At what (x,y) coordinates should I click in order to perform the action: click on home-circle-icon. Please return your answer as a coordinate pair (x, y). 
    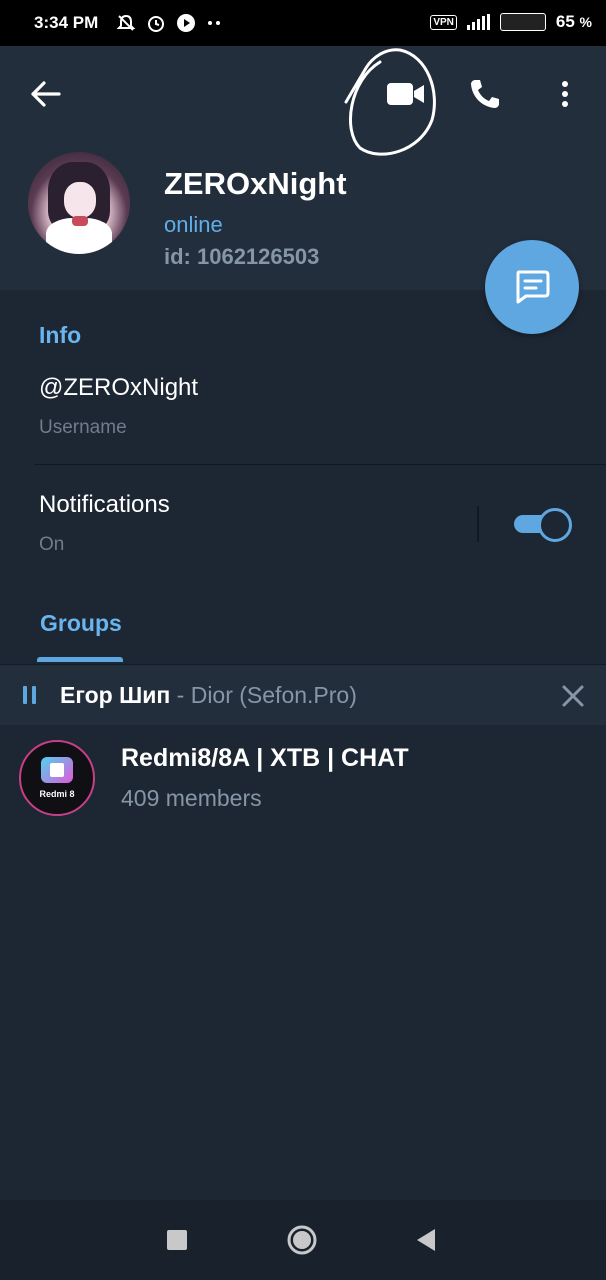
    Looking at the image, I should click on (302, 1240).